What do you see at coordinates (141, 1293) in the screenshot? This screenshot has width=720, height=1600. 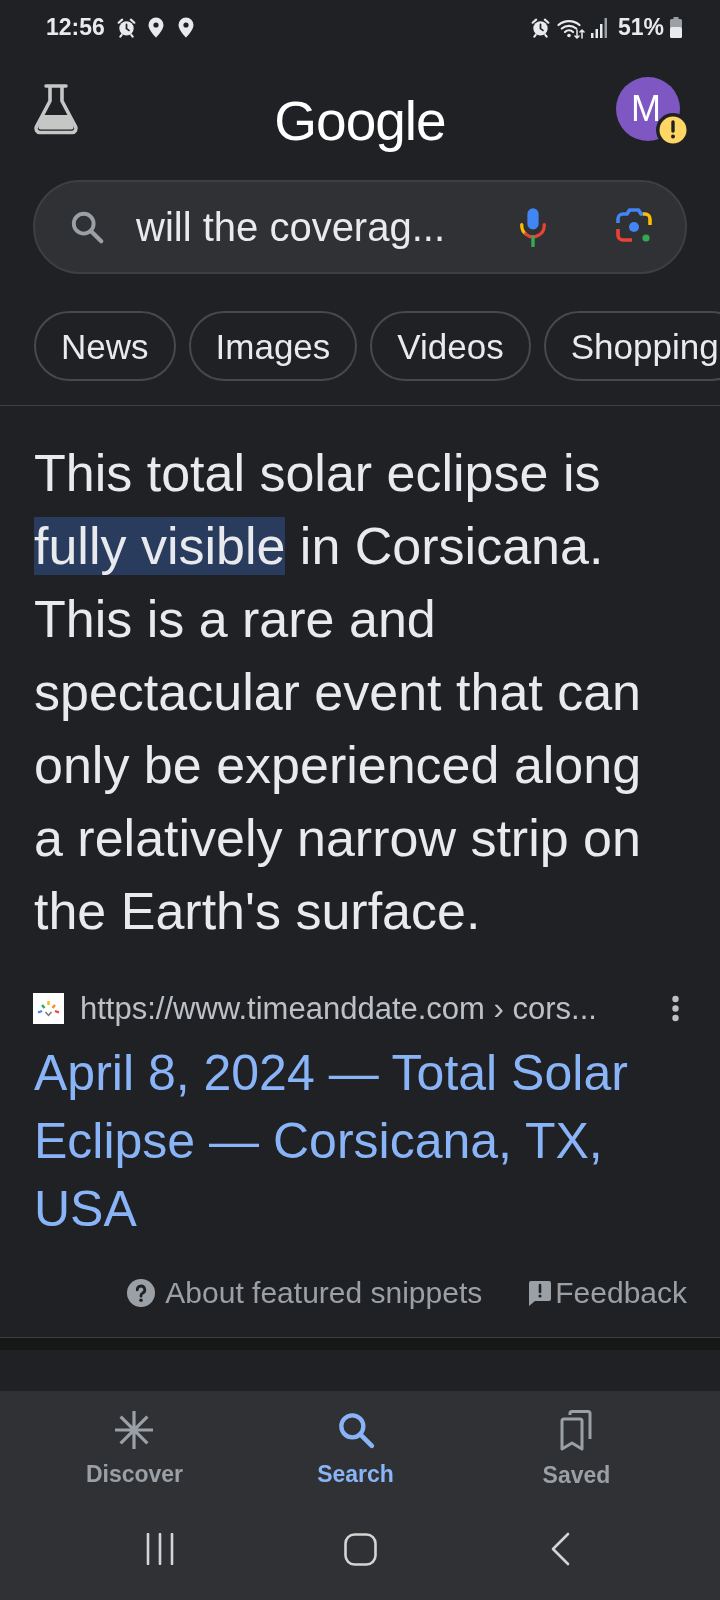 I see `help-icon` at bounding box center [141, 1293].